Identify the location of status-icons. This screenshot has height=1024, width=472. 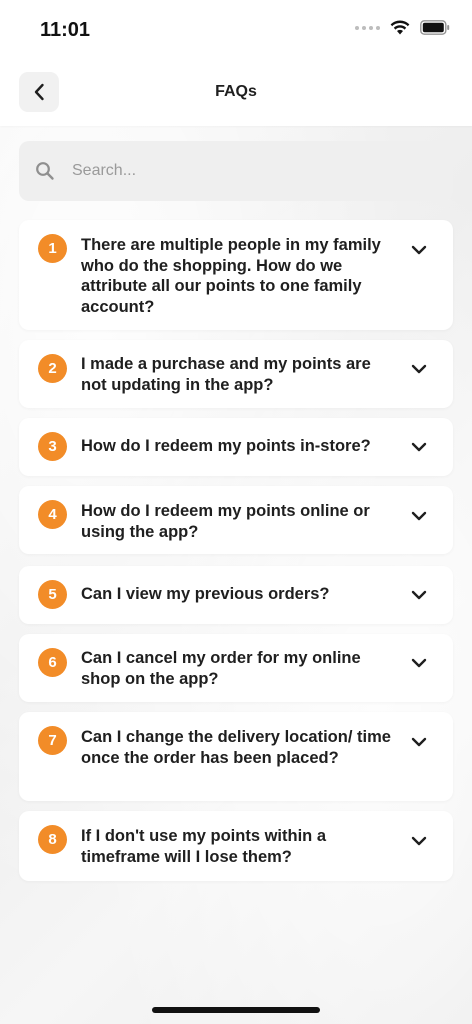
(402, 27).